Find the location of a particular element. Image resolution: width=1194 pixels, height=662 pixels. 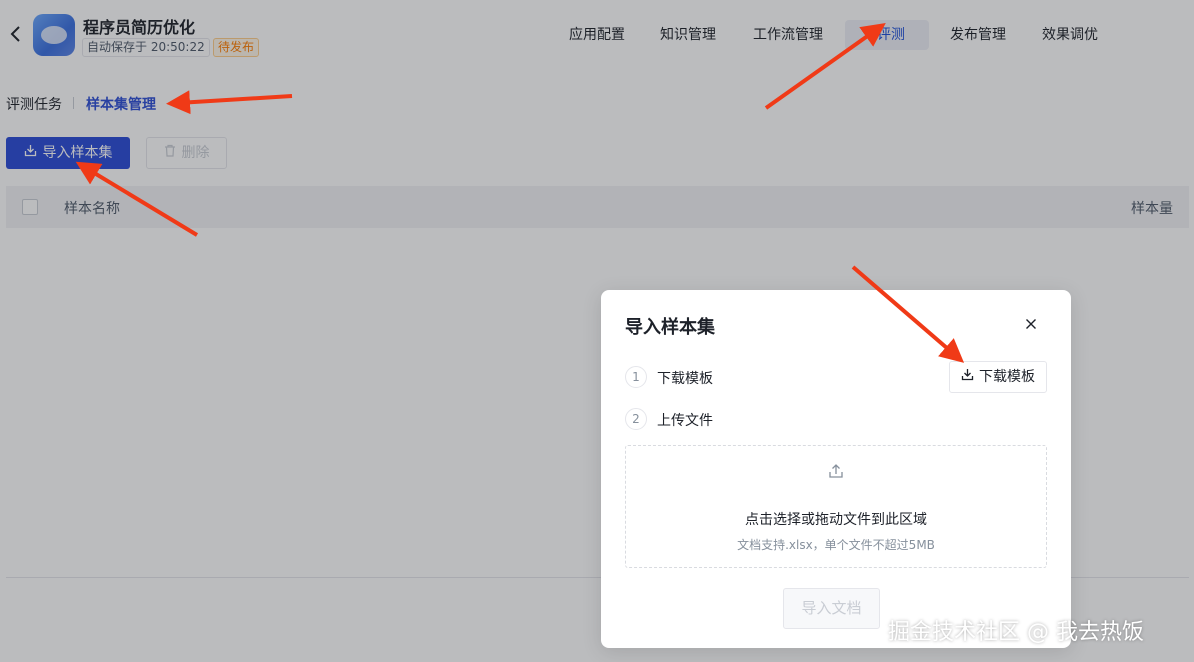

step-number: 1 is located at coordinates (636, 377).